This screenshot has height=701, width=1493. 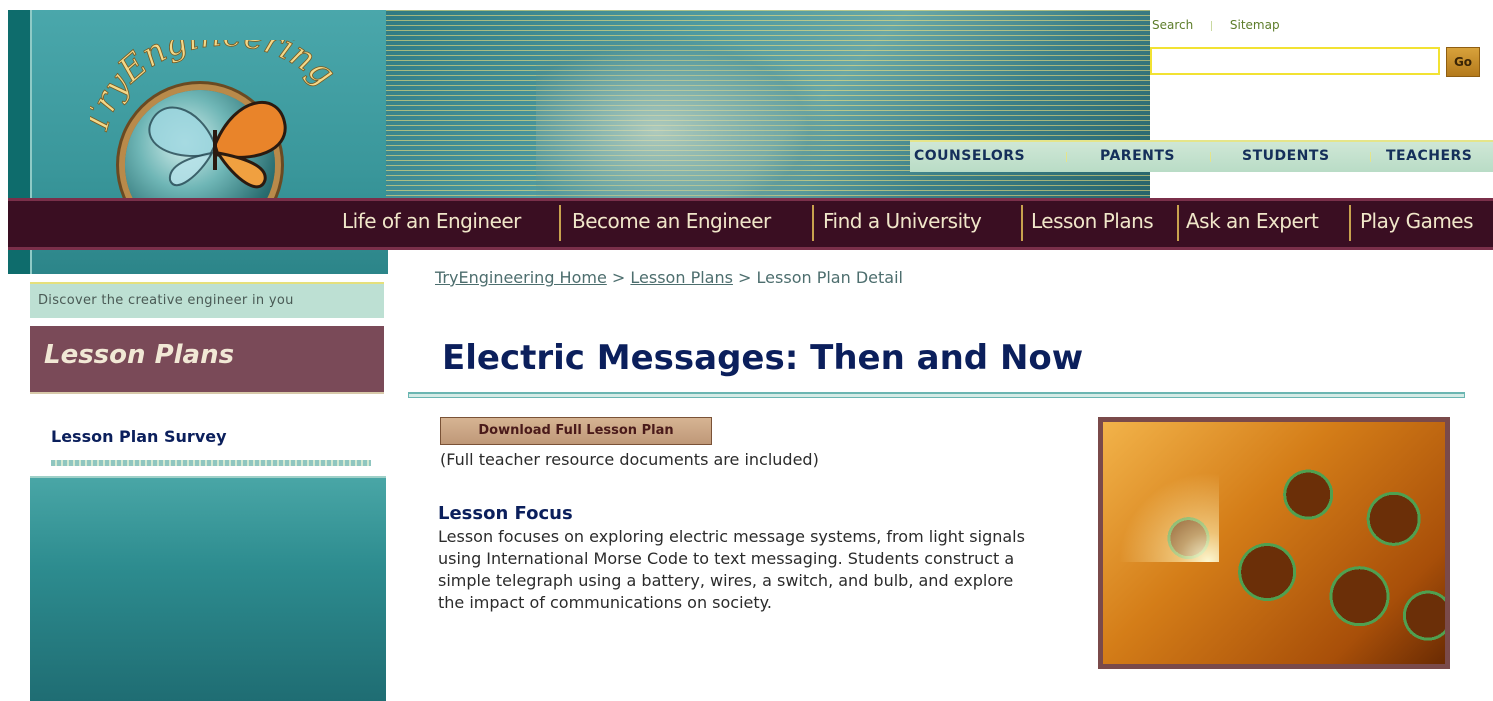 I want to click on sidebar-panel, so click(x=208, y=588).